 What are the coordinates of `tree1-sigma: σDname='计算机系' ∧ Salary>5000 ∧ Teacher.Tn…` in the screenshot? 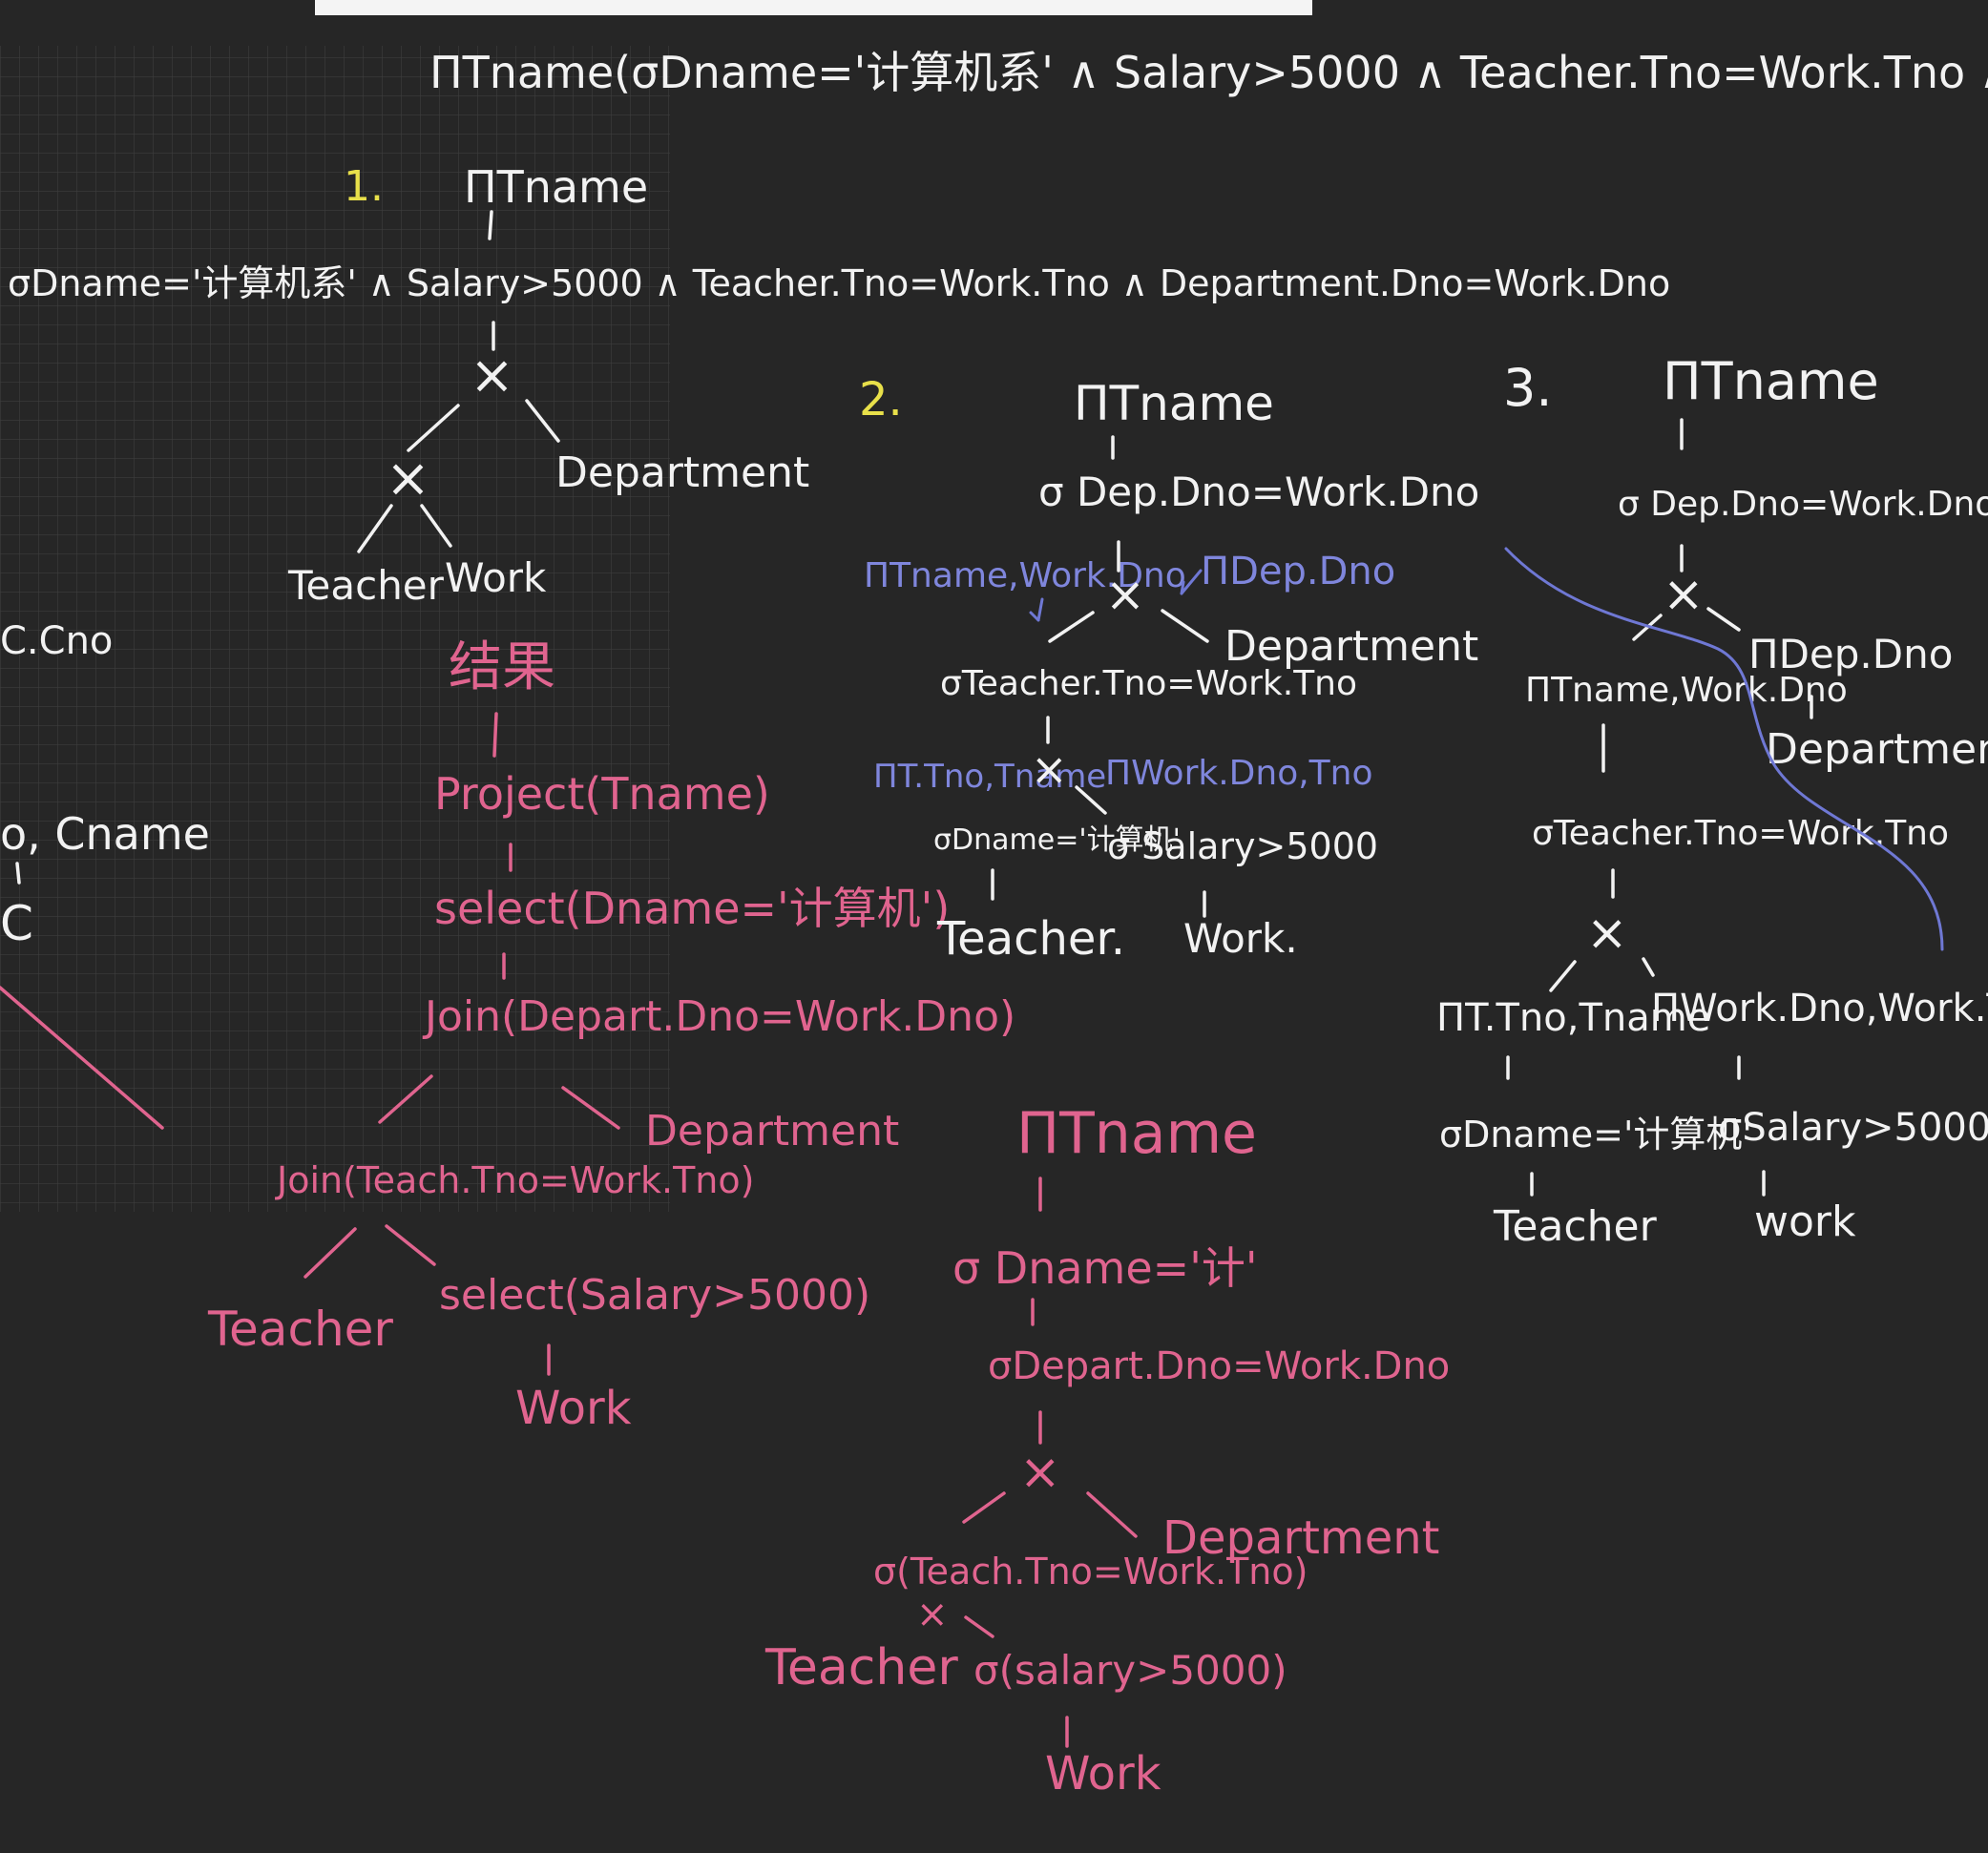 It's located at (839, 283).